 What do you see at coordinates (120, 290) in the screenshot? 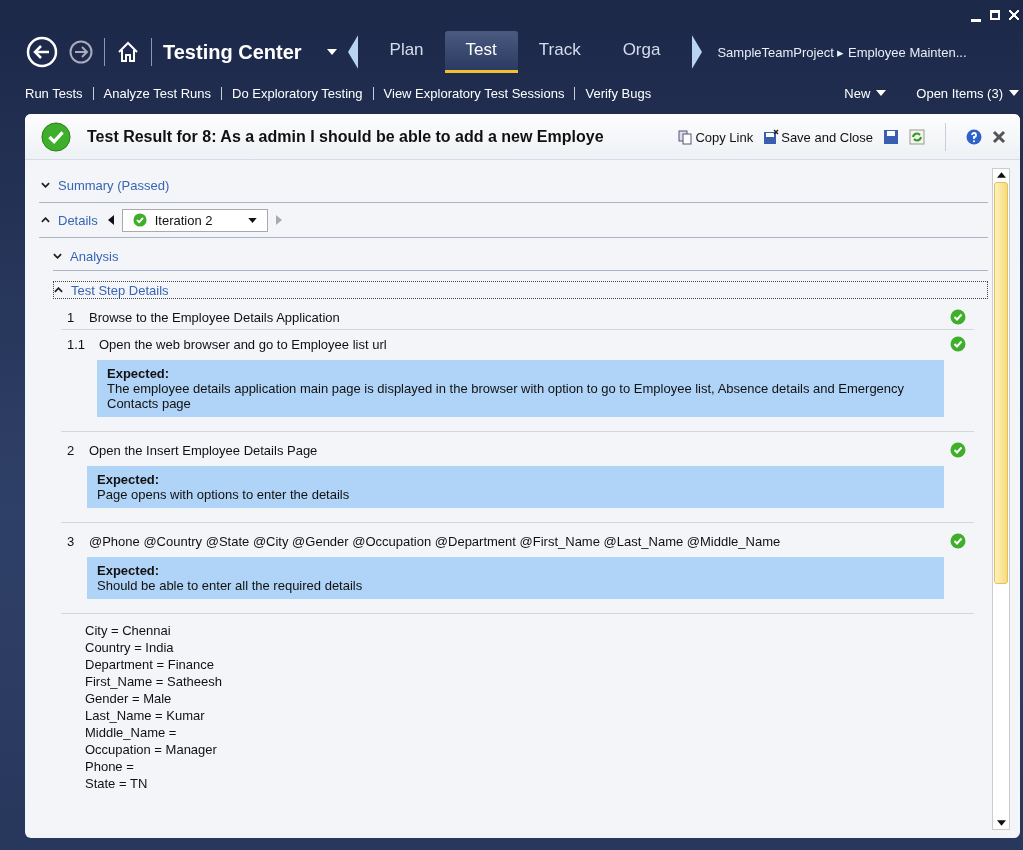
I see `section-link: Test Step Details` at bounding box center [120, 290].